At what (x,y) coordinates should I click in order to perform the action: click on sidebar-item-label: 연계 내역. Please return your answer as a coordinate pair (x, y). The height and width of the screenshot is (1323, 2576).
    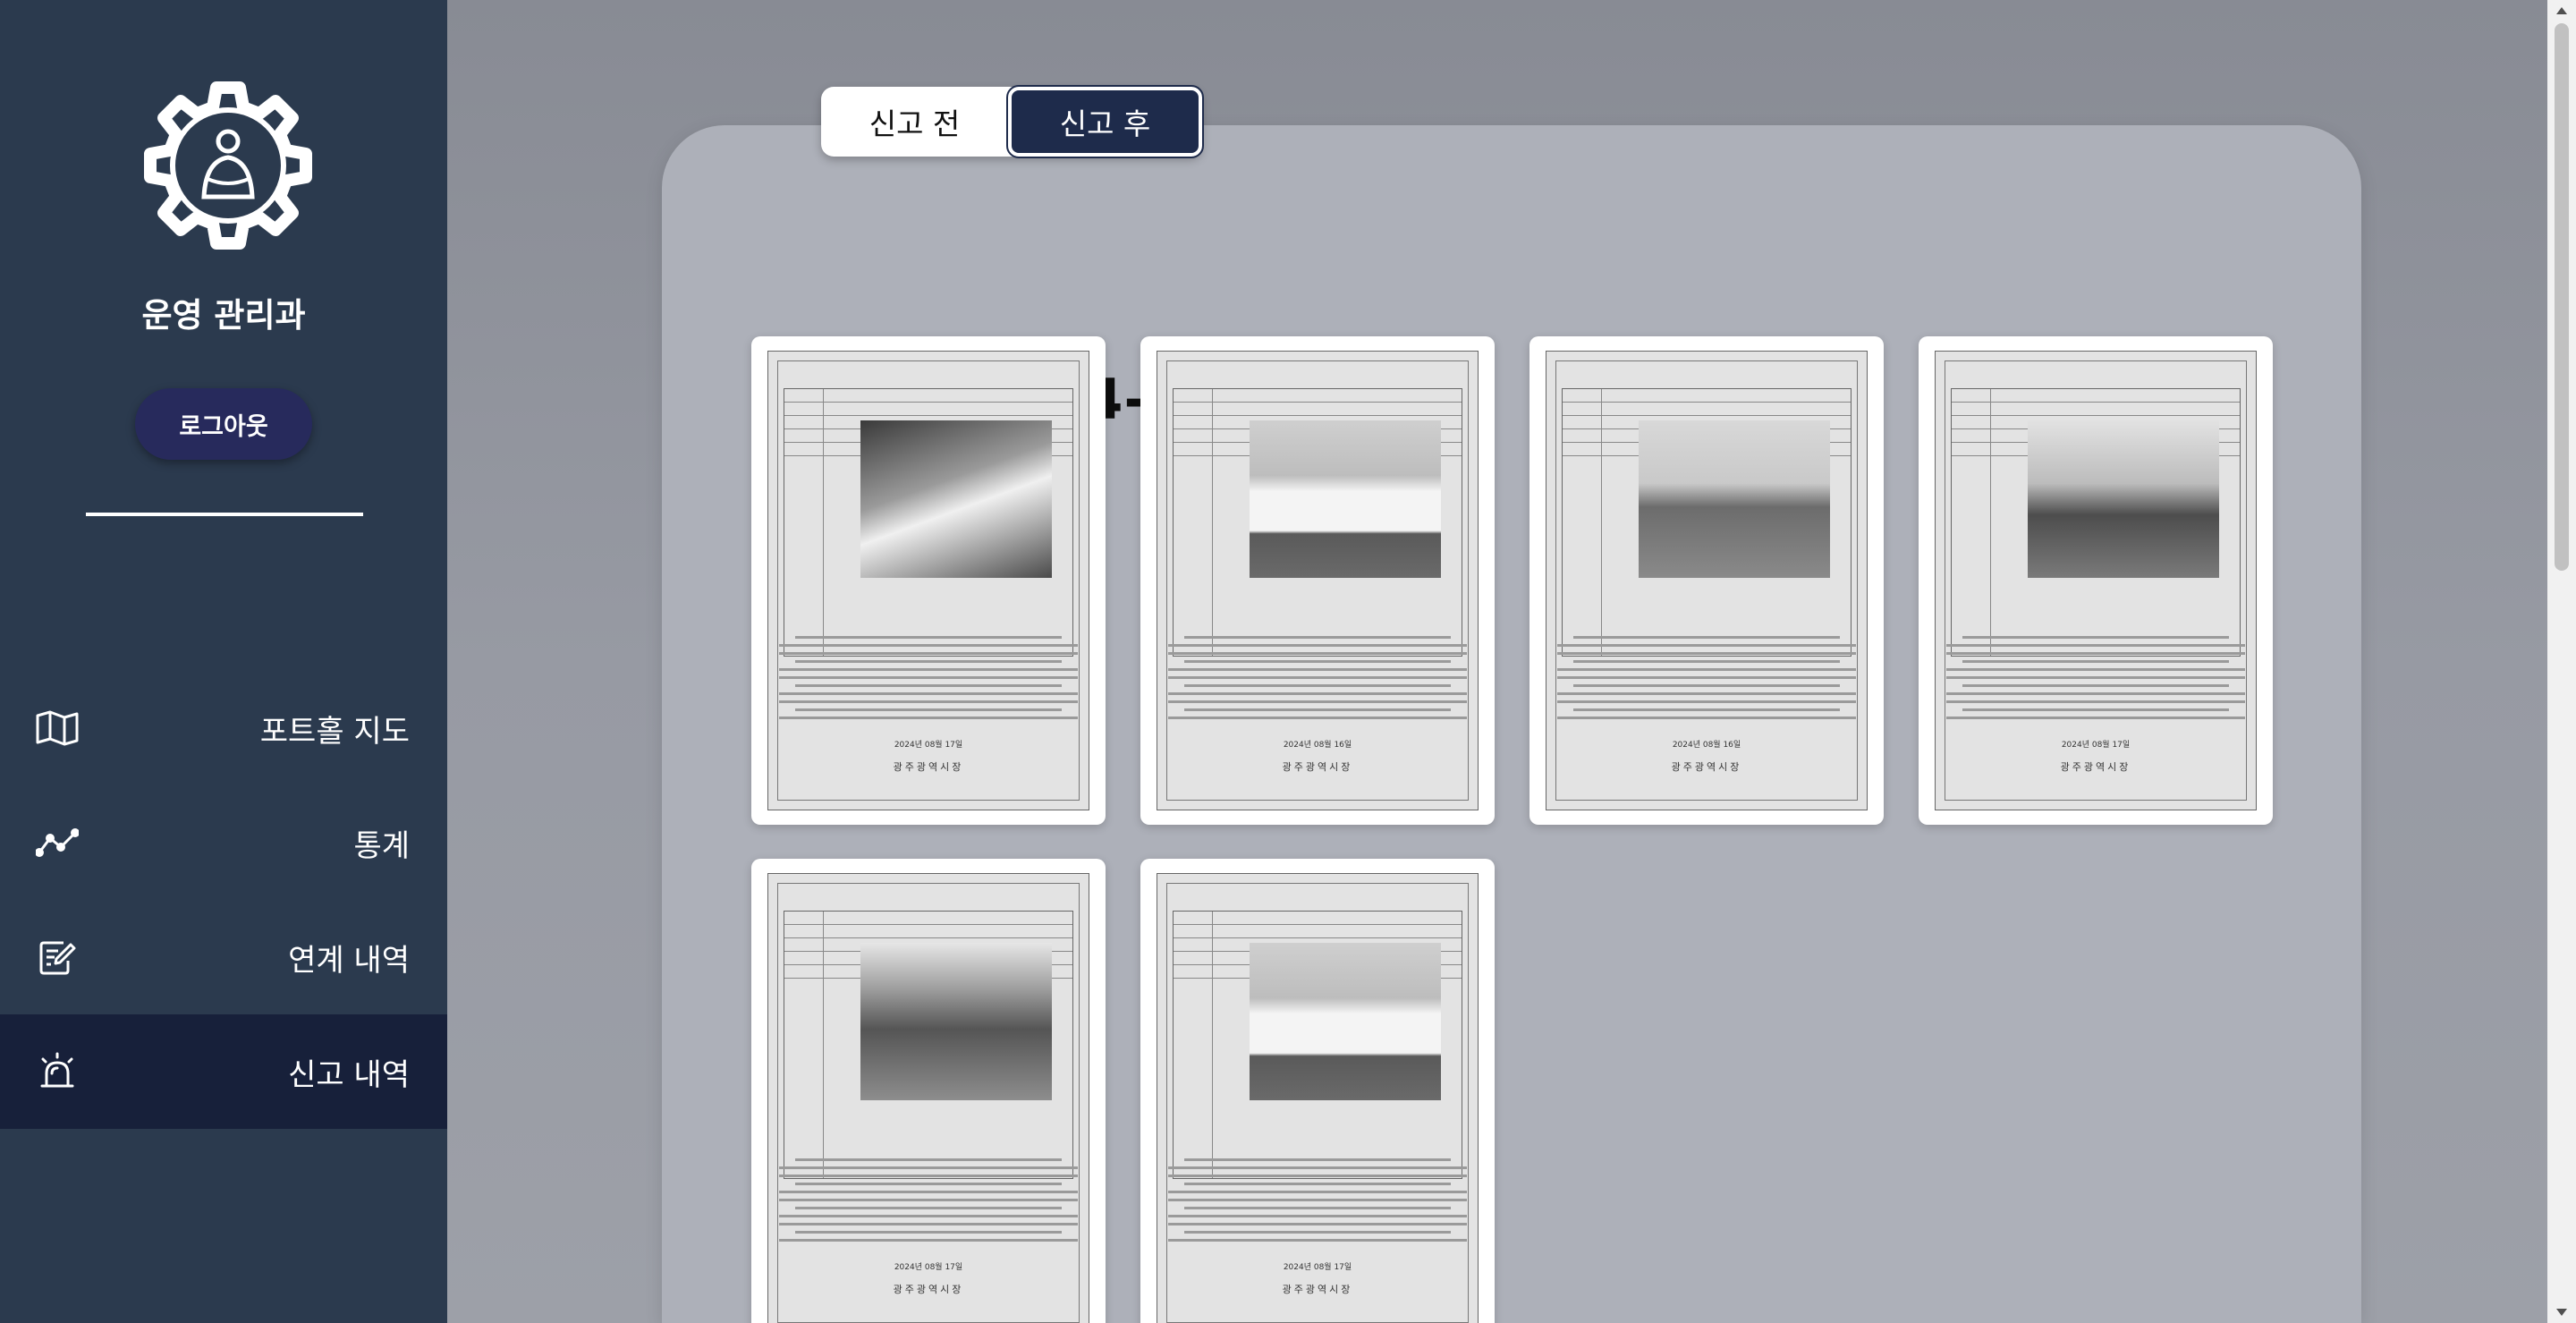
    Looking at the image, I should click on (349, 960).